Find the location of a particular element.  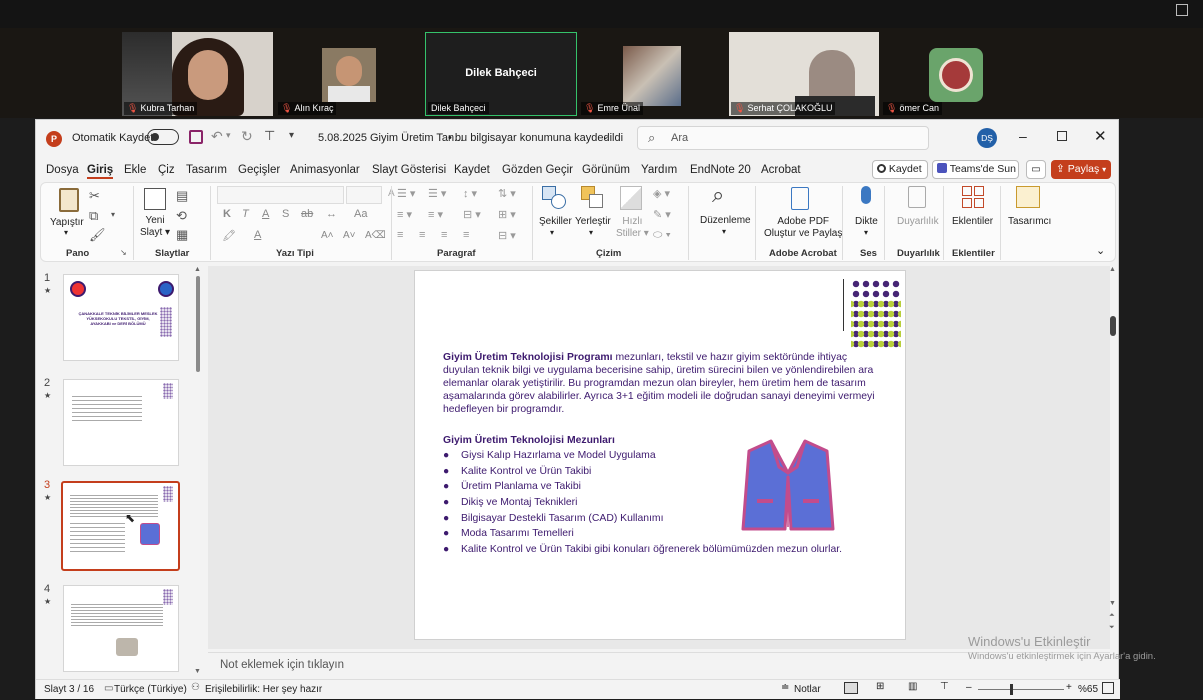

format-painter-icon: 🖌 is located at coordinates (97, 235).